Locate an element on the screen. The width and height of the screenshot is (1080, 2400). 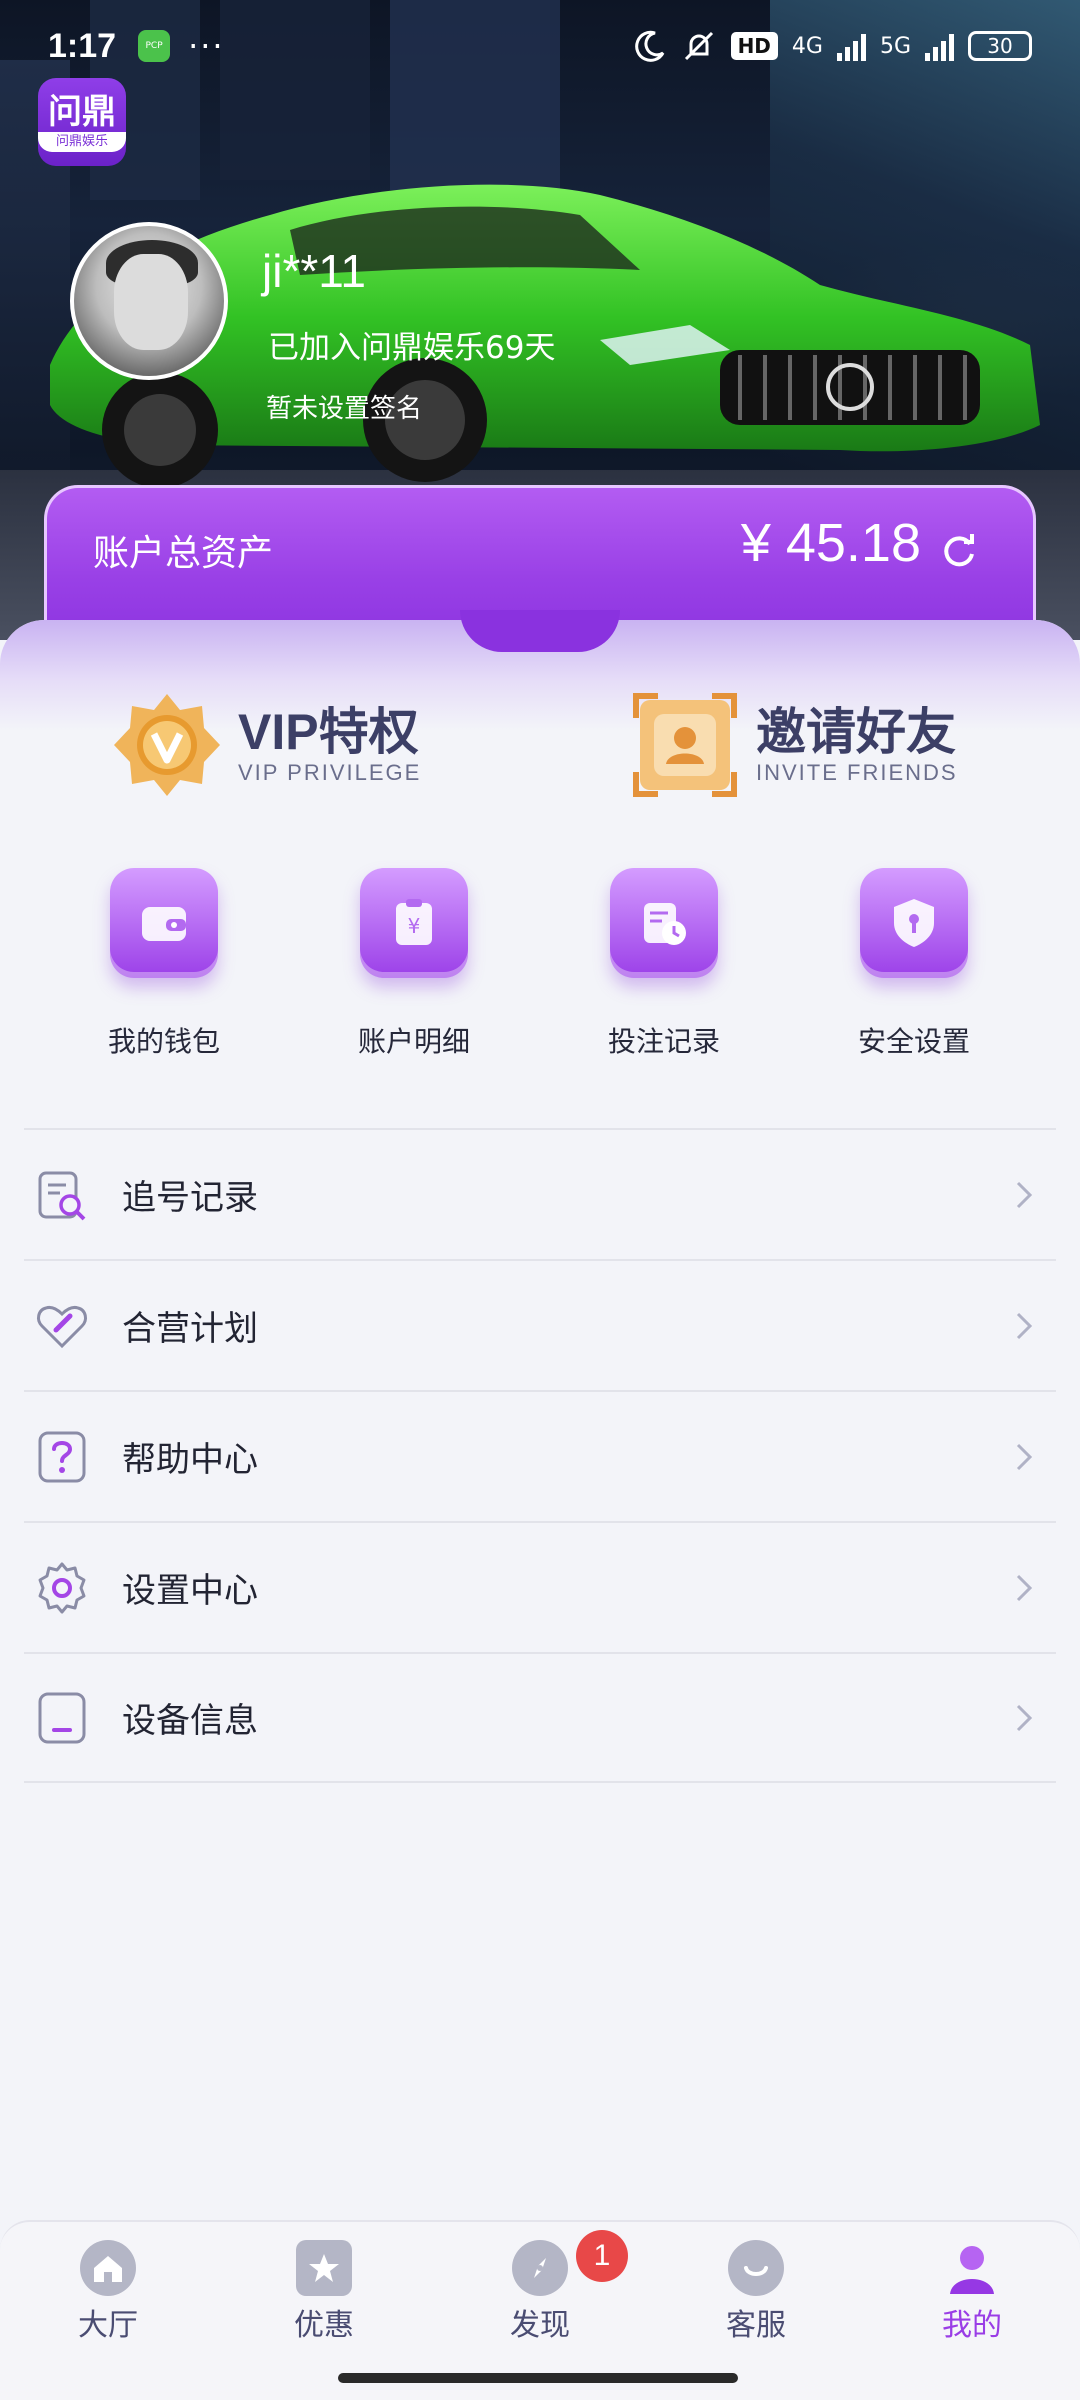
compass-icon is located at coordinates (540, 2268).